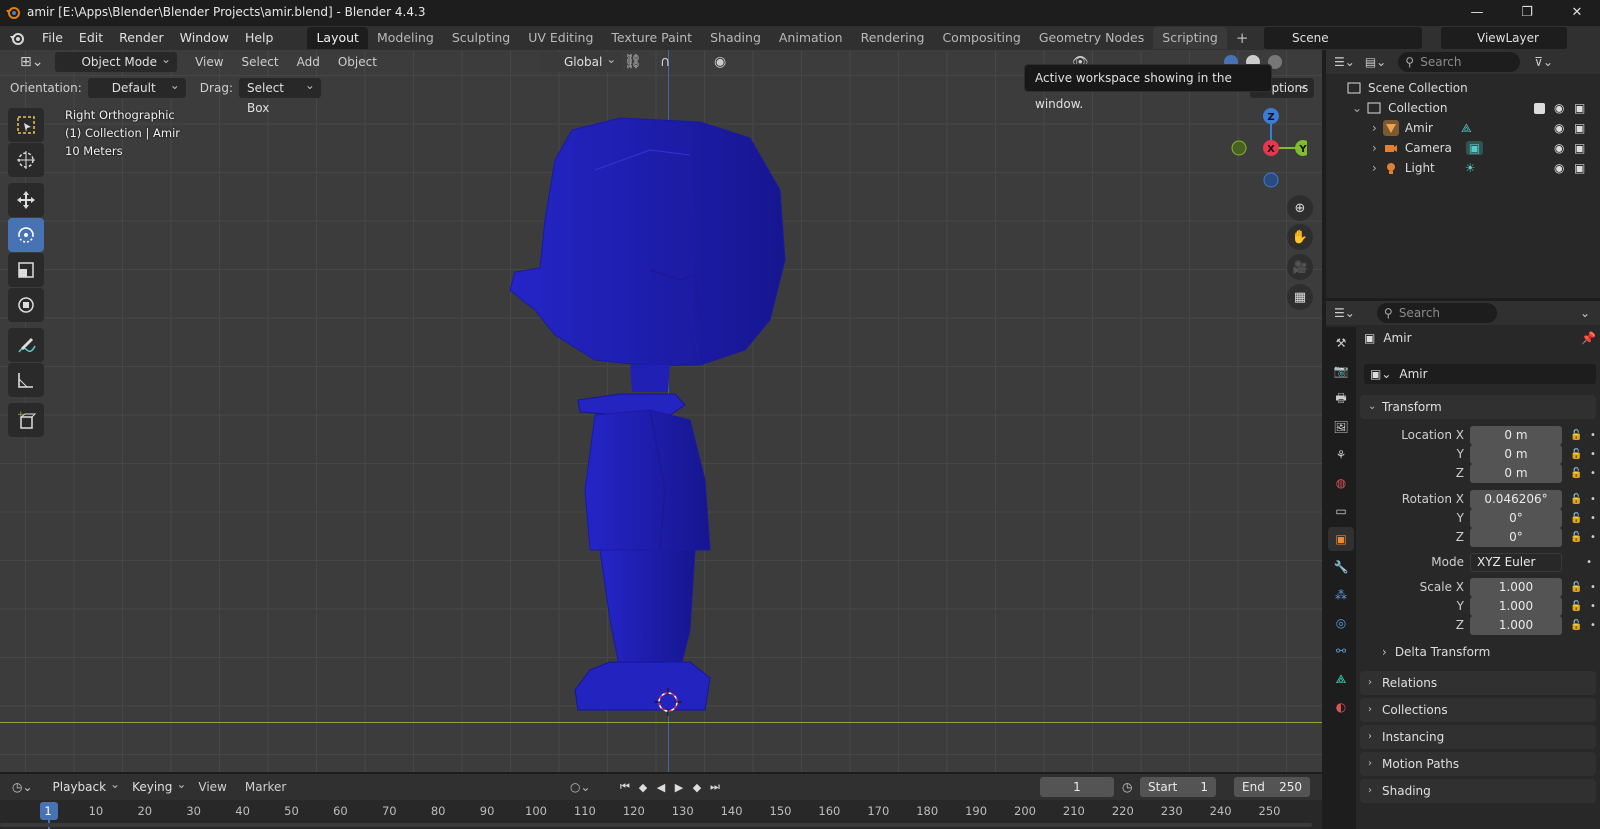  Describe the element at coordinates (660, 420) in the screenshot. I see `amir-model` at that location.